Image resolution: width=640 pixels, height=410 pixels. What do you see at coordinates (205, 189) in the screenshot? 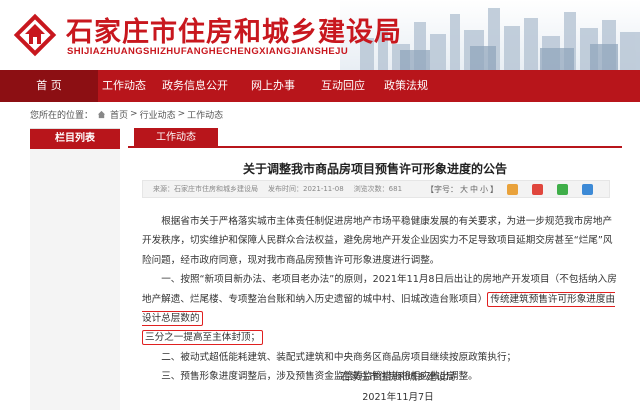
I see `article-source: 来源：石家庄市住房和城乡建设局` at bounding box center [205, 189].